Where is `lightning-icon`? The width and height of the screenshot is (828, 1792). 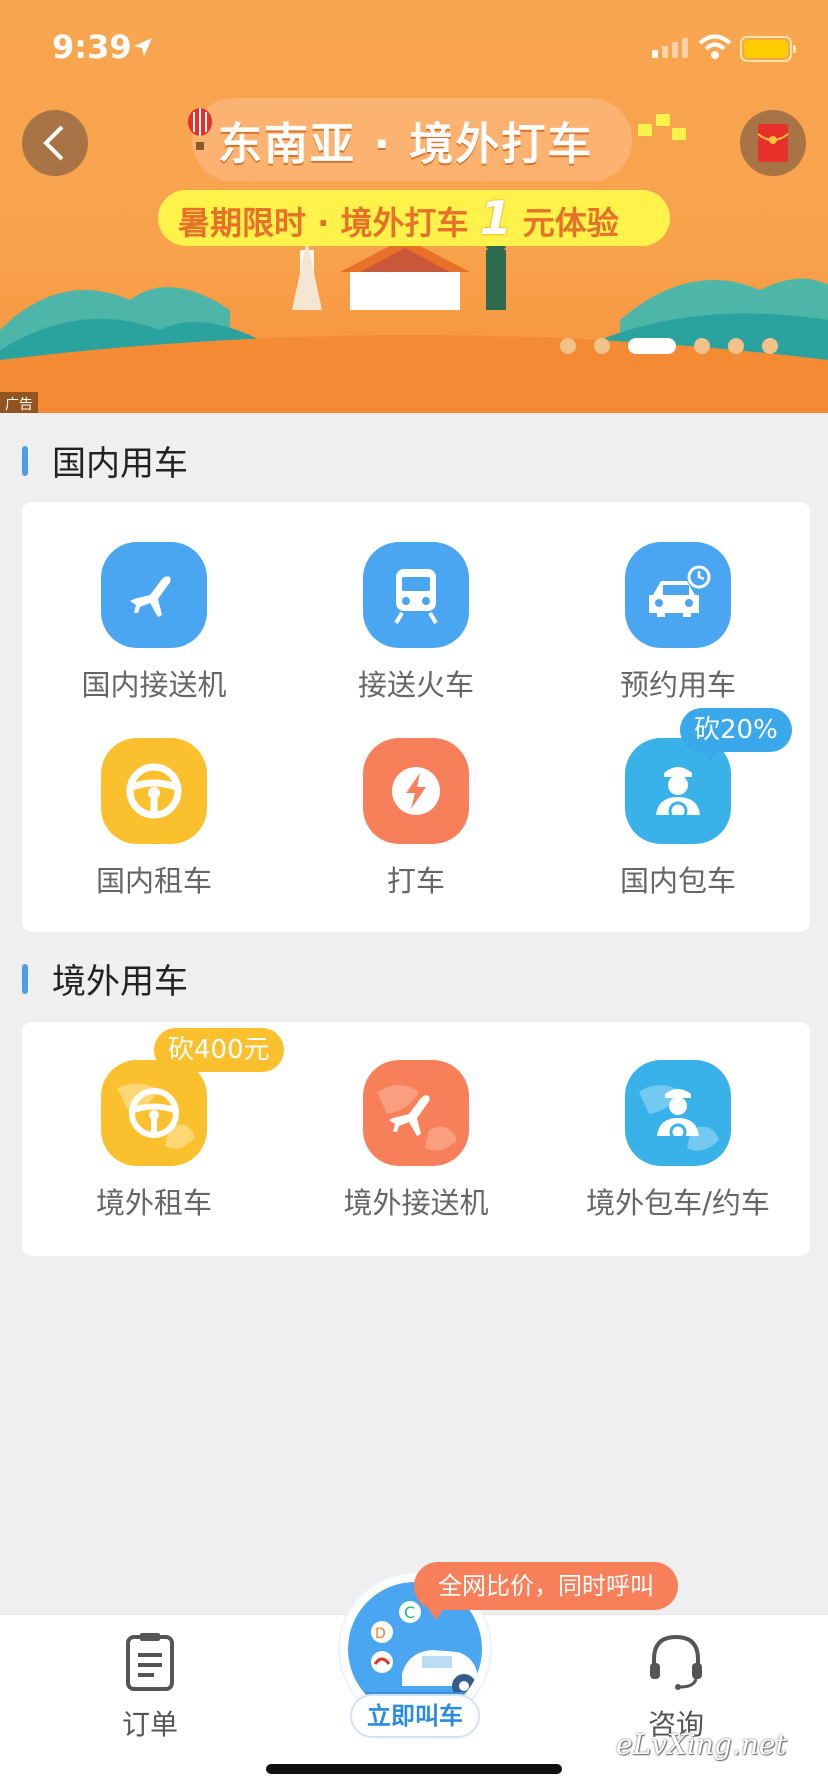
lightning-icon is located at coordinates (416, 791).